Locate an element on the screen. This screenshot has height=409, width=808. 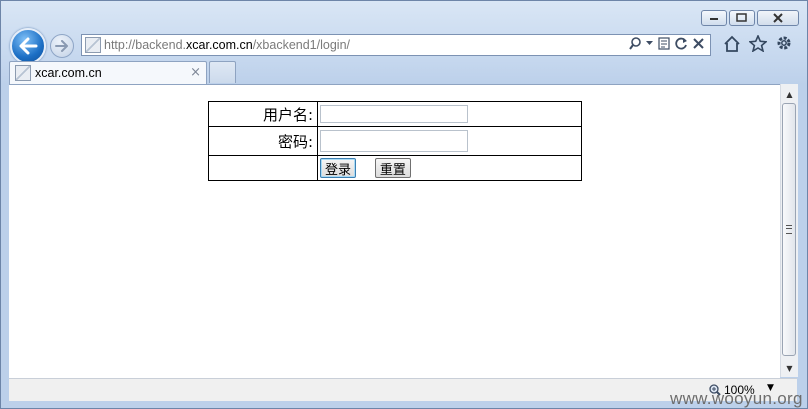
username-cell is located at coordinates (449, 114).